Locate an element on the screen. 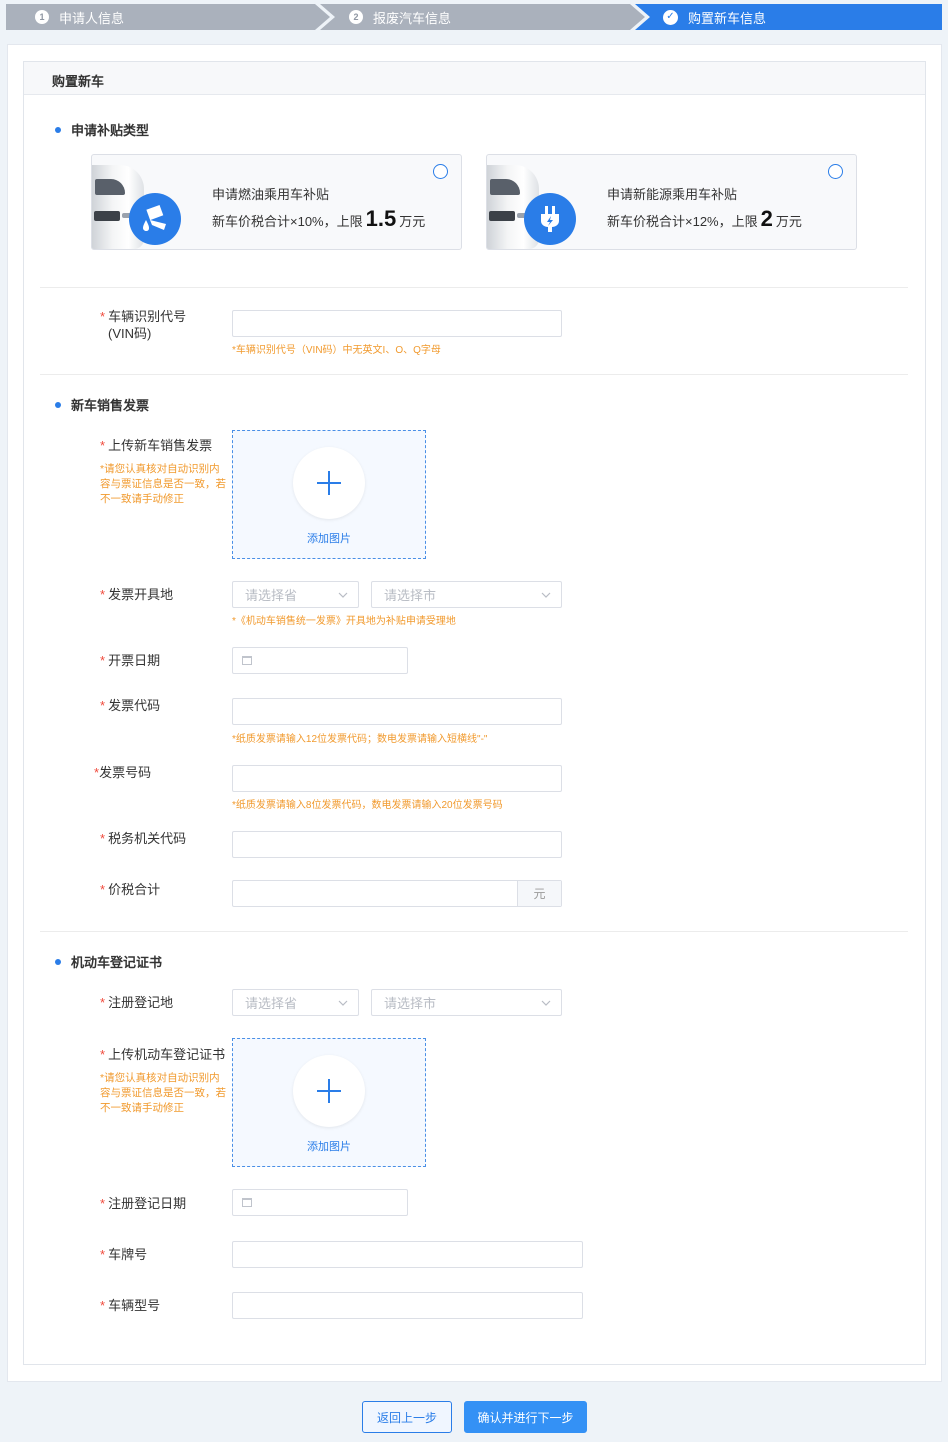 The image size is (948, 1442). invoice-upload-area: 添加图片 is located at coordinates (329, 494).